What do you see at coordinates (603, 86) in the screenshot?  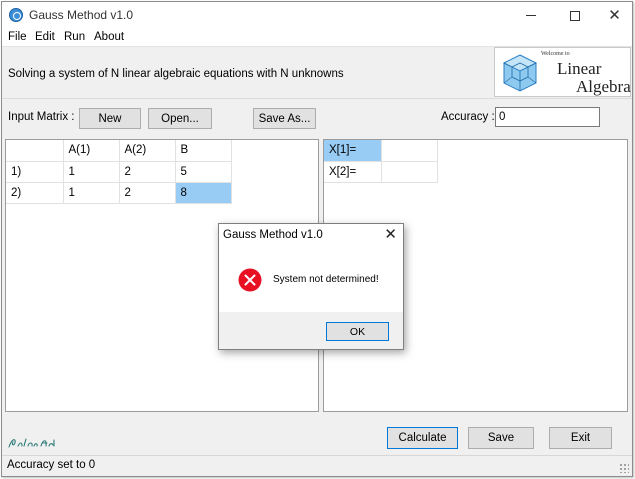 I see `logo-algebra-text: Algebra` at bounding box center [603, 86].